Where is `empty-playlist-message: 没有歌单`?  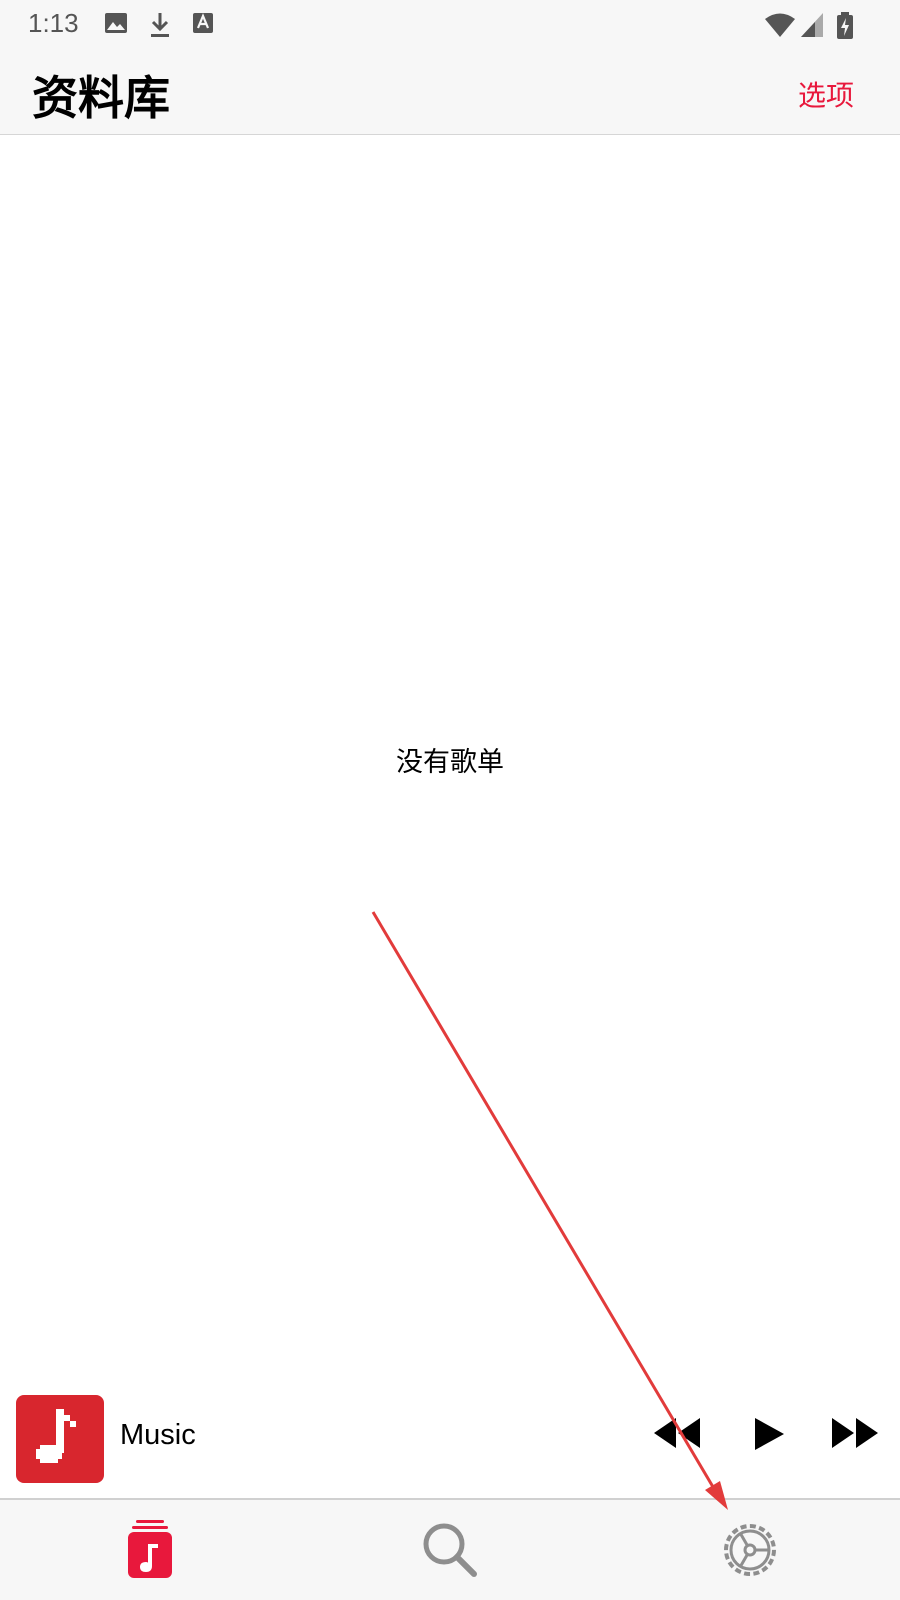 empty-playlist-message: 没有歌单 is located at coordinates (450, 762).